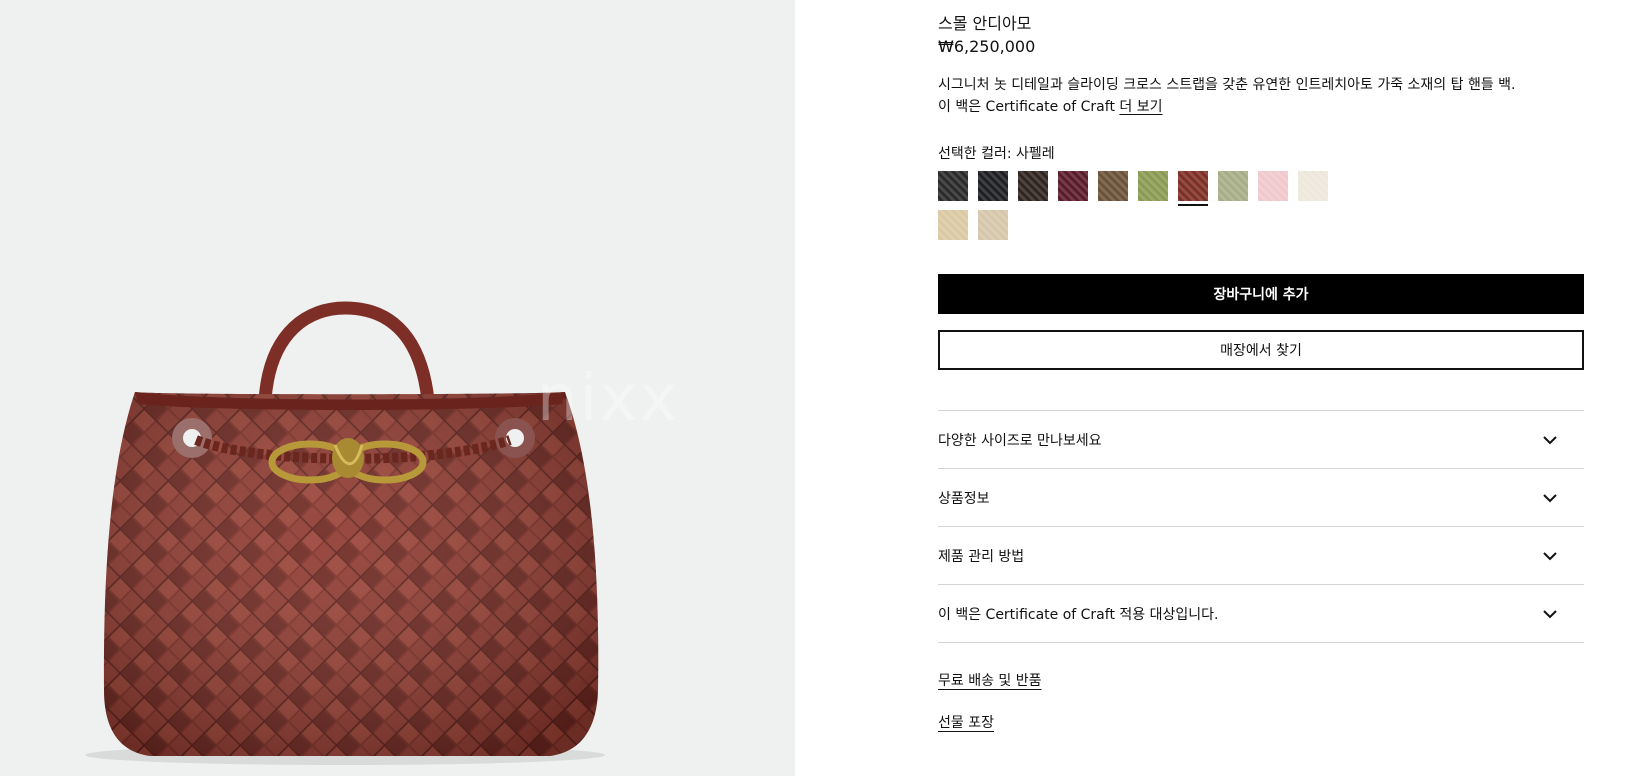 Image resolution: width=1642 pixels, height=776 pixels. Describe the element at coordinates (990, 680) in the screenshot. I see `free-shipping-returns-link: 무료 배송 및 반품` at that location.